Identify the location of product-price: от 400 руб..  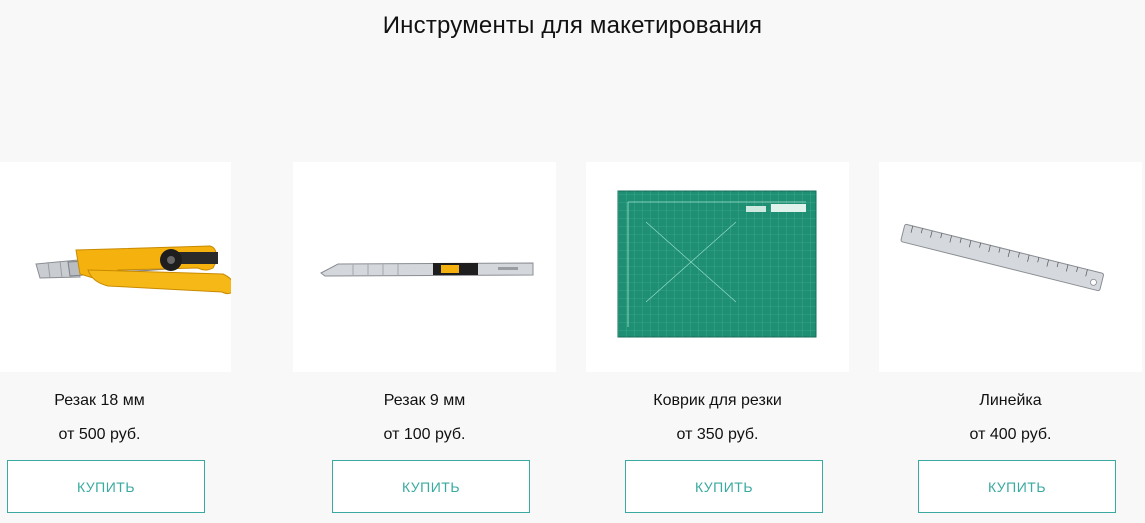
(1010, 434).